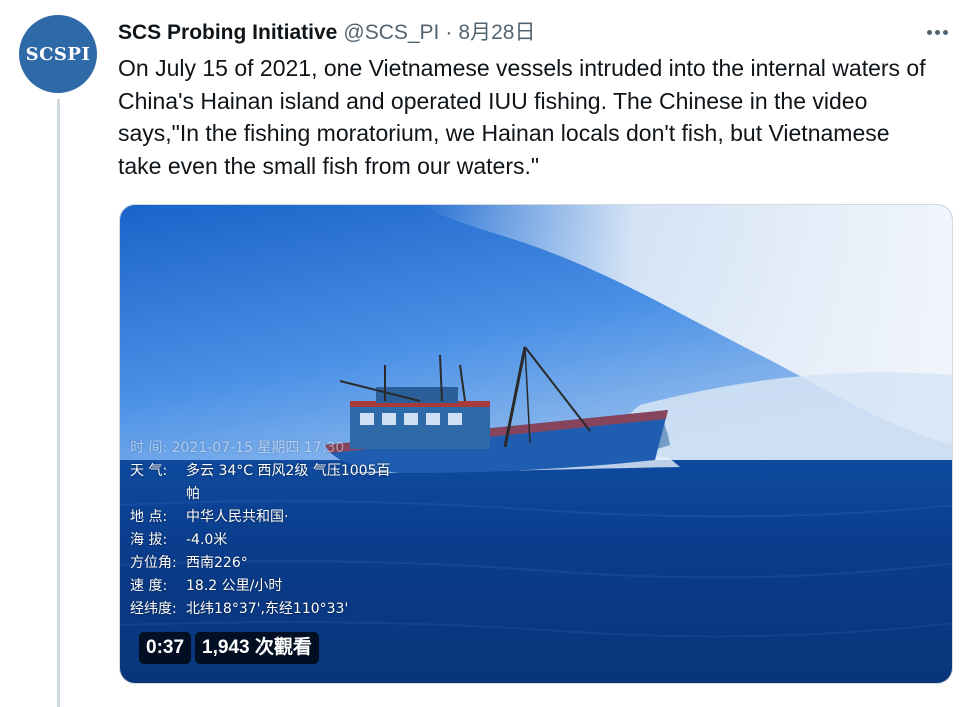 This screenshot has height=707, width=978. What do you see at coordinates (217, 563) in the screenshot?
I see `overlay-azimuth-value: 西南226°` at bounding box center [217, 563].